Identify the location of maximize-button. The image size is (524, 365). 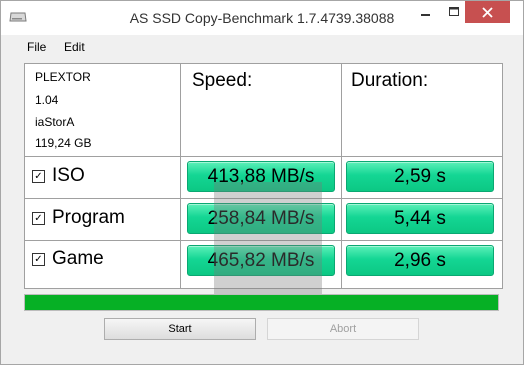
(454, 12).